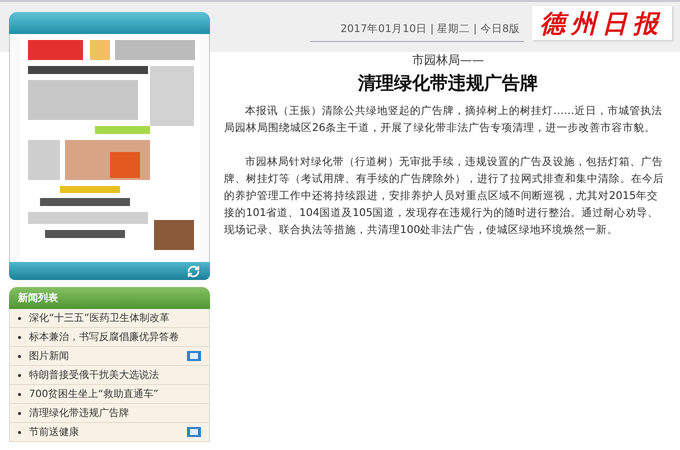  What do you see at coordinates (109, 394) in the screenshot?
I see `news-item: 700贫困生坐上“救助直通车”` at bounding box center [109, 394].